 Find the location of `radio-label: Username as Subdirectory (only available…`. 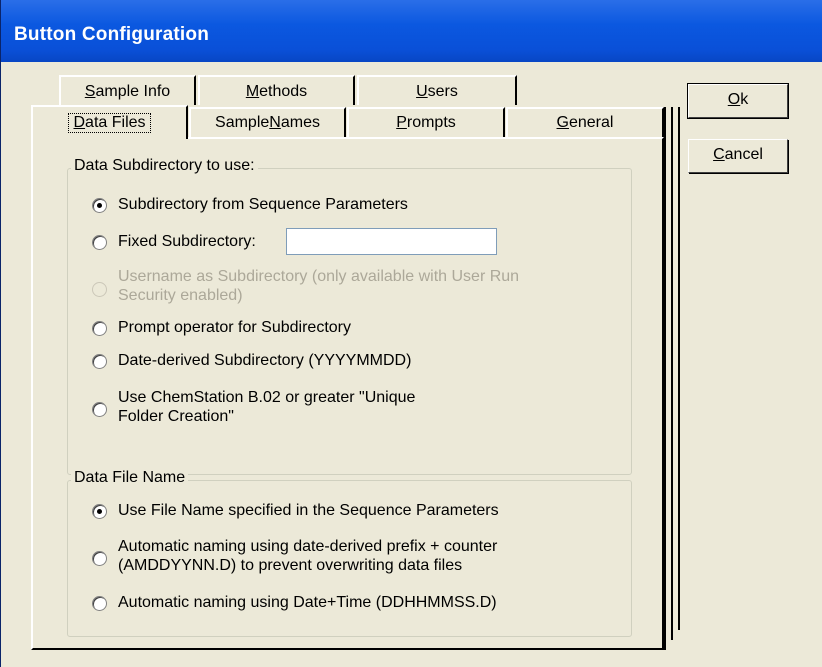

radio-label: Username as Subdirectory (only available… is located at coordinates (319, 286).